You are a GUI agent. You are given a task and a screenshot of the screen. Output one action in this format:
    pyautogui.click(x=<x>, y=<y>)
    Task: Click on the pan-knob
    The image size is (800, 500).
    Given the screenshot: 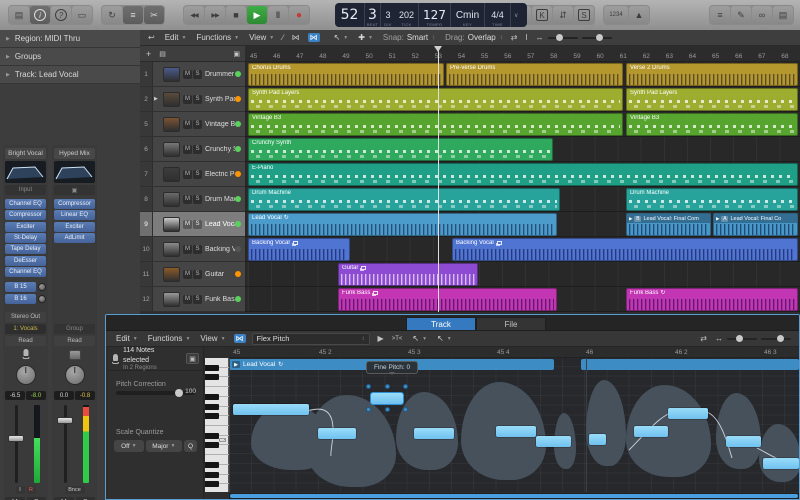 What is the action you would take?
    pyautogui.click(x=25, y=375)
    